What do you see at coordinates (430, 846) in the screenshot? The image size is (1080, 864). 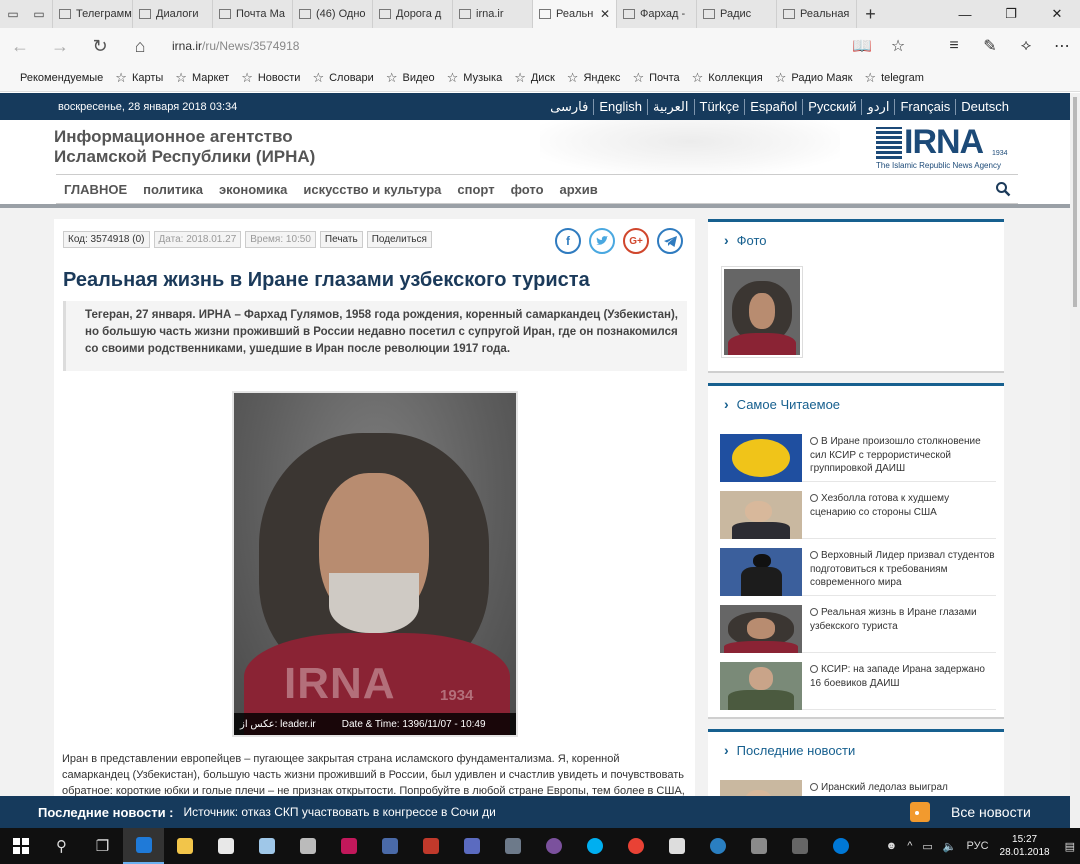 I see `sw-app-icon` at bounding box center [430, 846].